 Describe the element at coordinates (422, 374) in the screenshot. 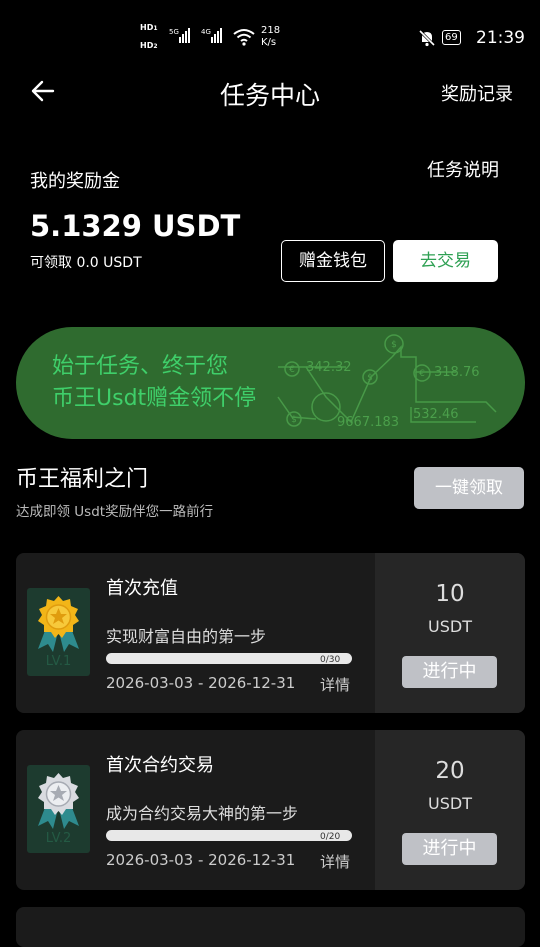

I see `euro-symbol-1: €` at that location.